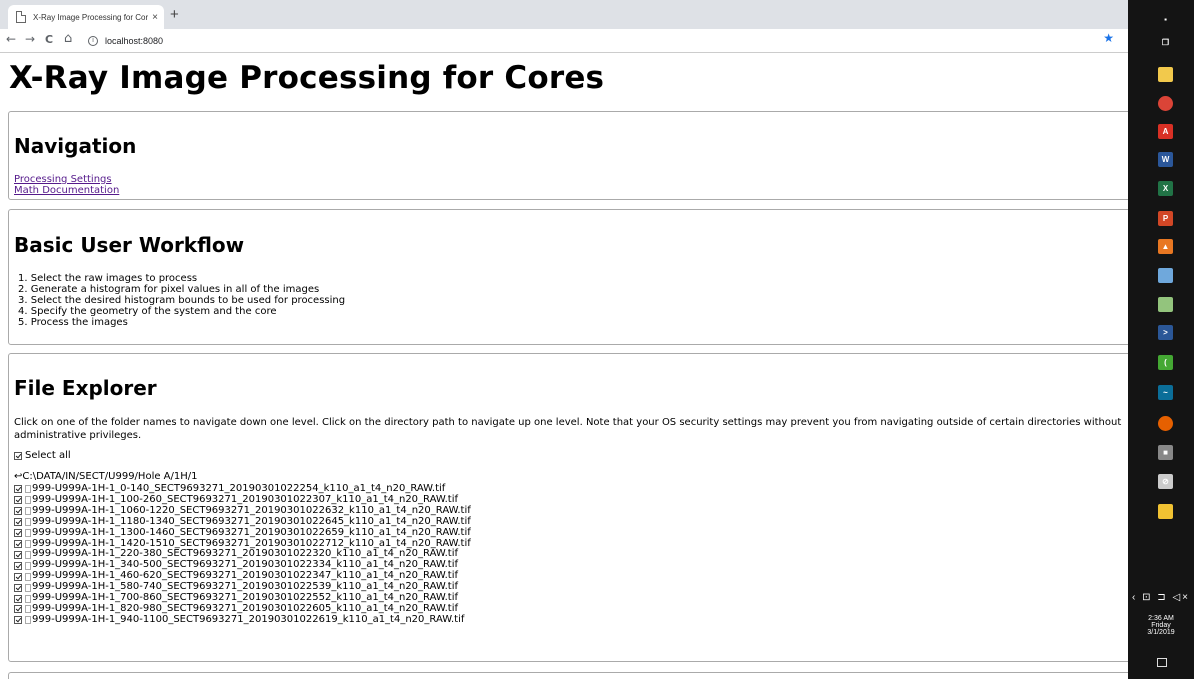 This screenshot has width=1194, height=679. I want to click on action-center-icon, so click(1162, 662).